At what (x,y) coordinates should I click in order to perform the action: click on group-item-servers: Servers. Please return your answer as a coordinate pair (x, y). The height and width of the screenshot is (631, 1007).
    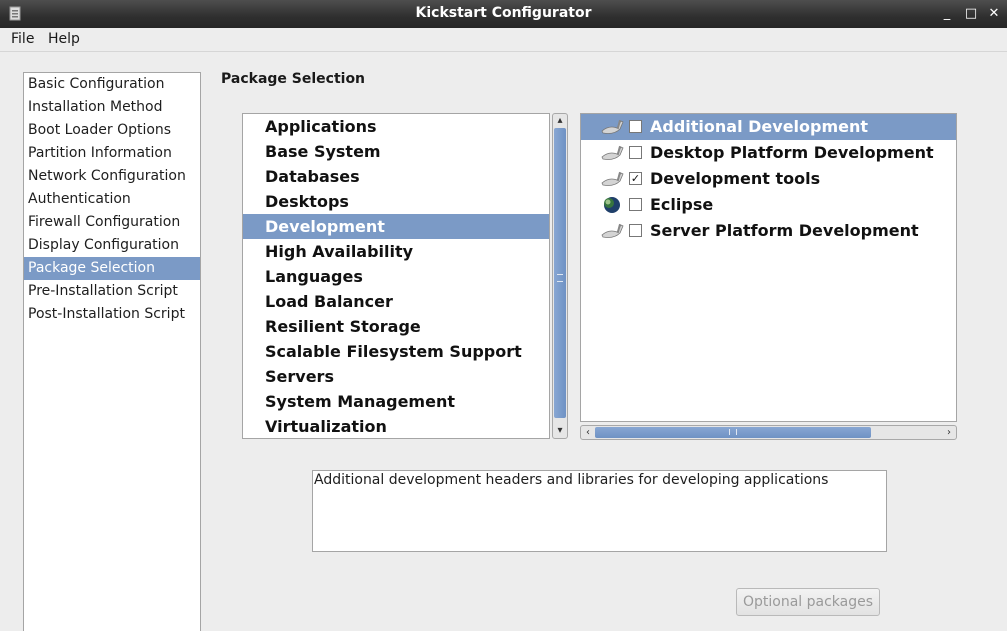
    Looking at the image, I should click on (396, 376).